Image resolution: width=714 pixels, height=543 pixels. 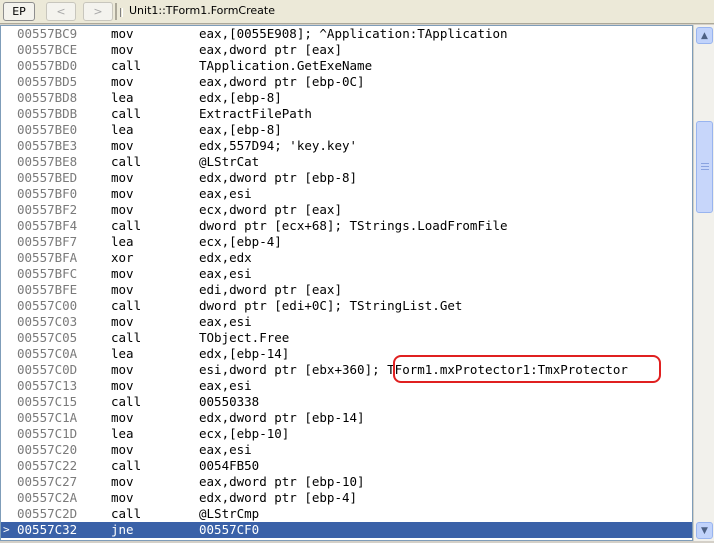 I want to click on scroll-up-button: ▲, so click(x=704, y=35).